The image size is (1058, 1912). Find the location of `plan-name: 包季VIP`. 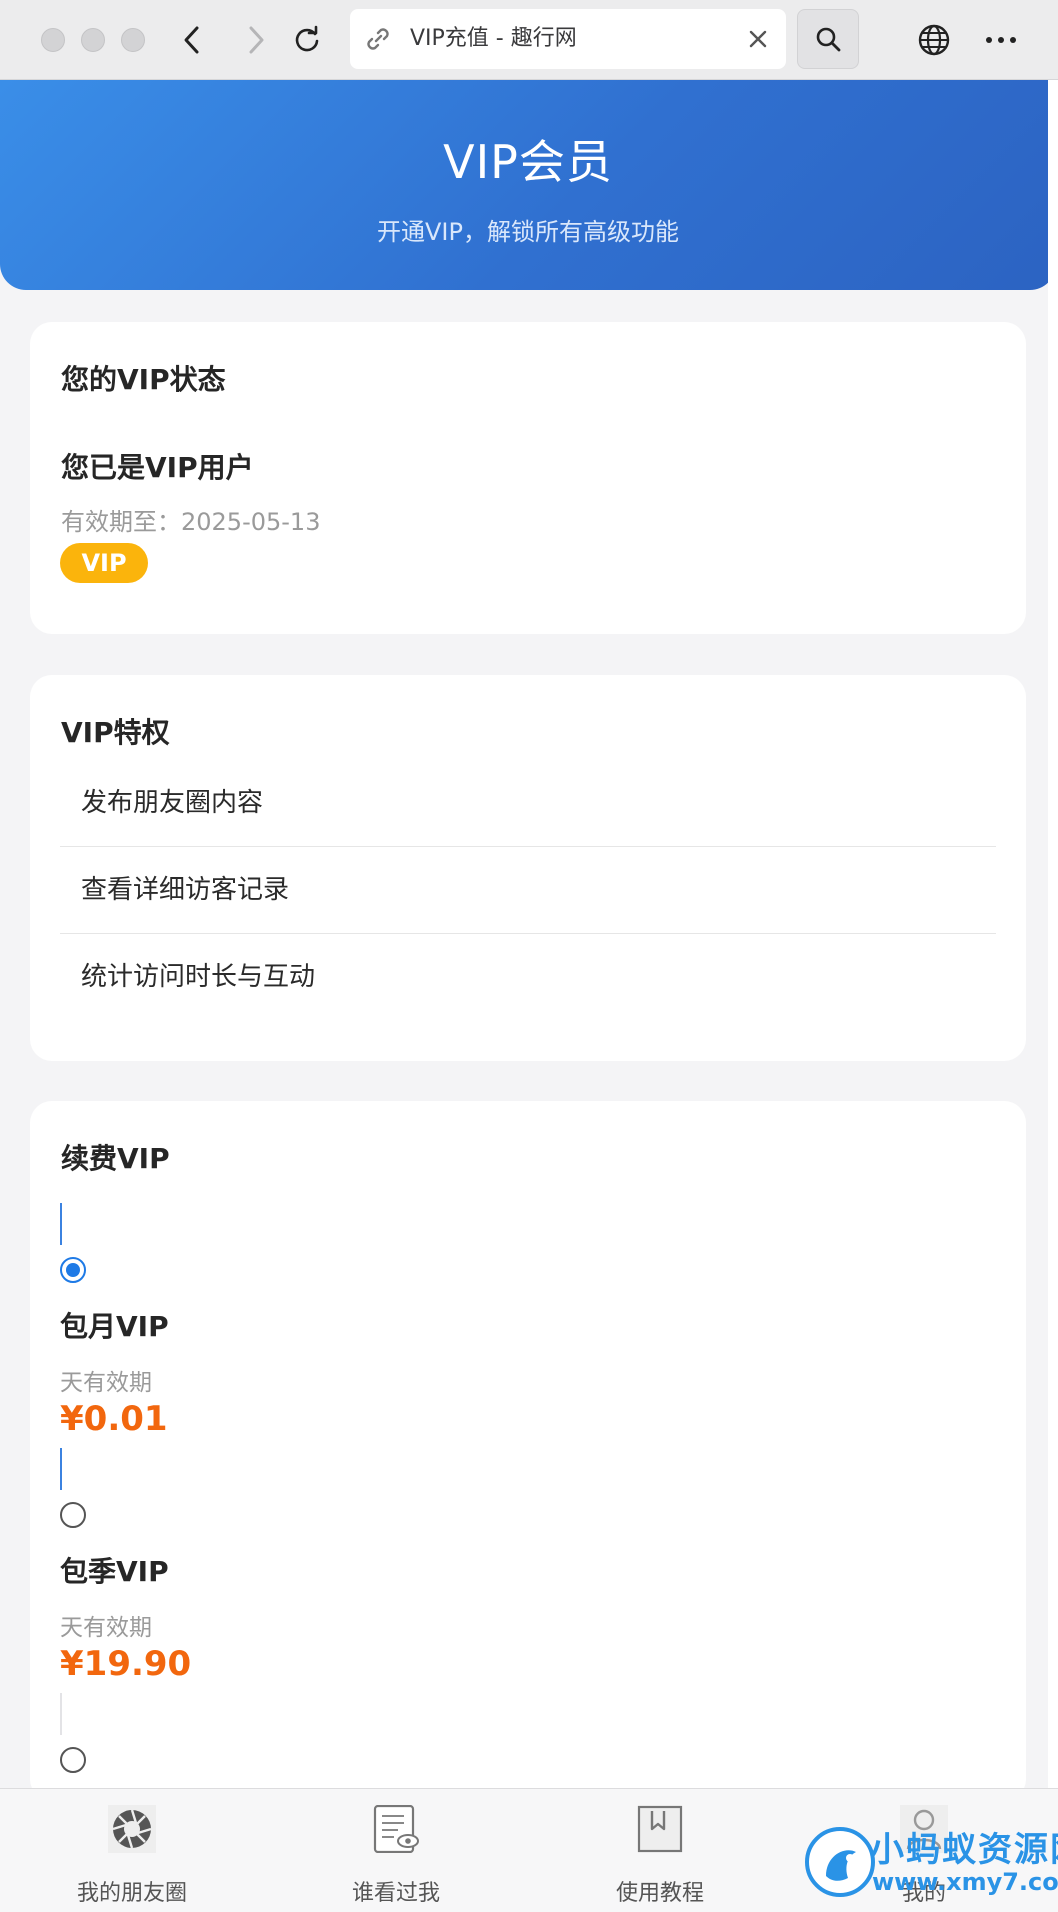

plan-name: 包季VIP is located at coordinates (114, 1571).